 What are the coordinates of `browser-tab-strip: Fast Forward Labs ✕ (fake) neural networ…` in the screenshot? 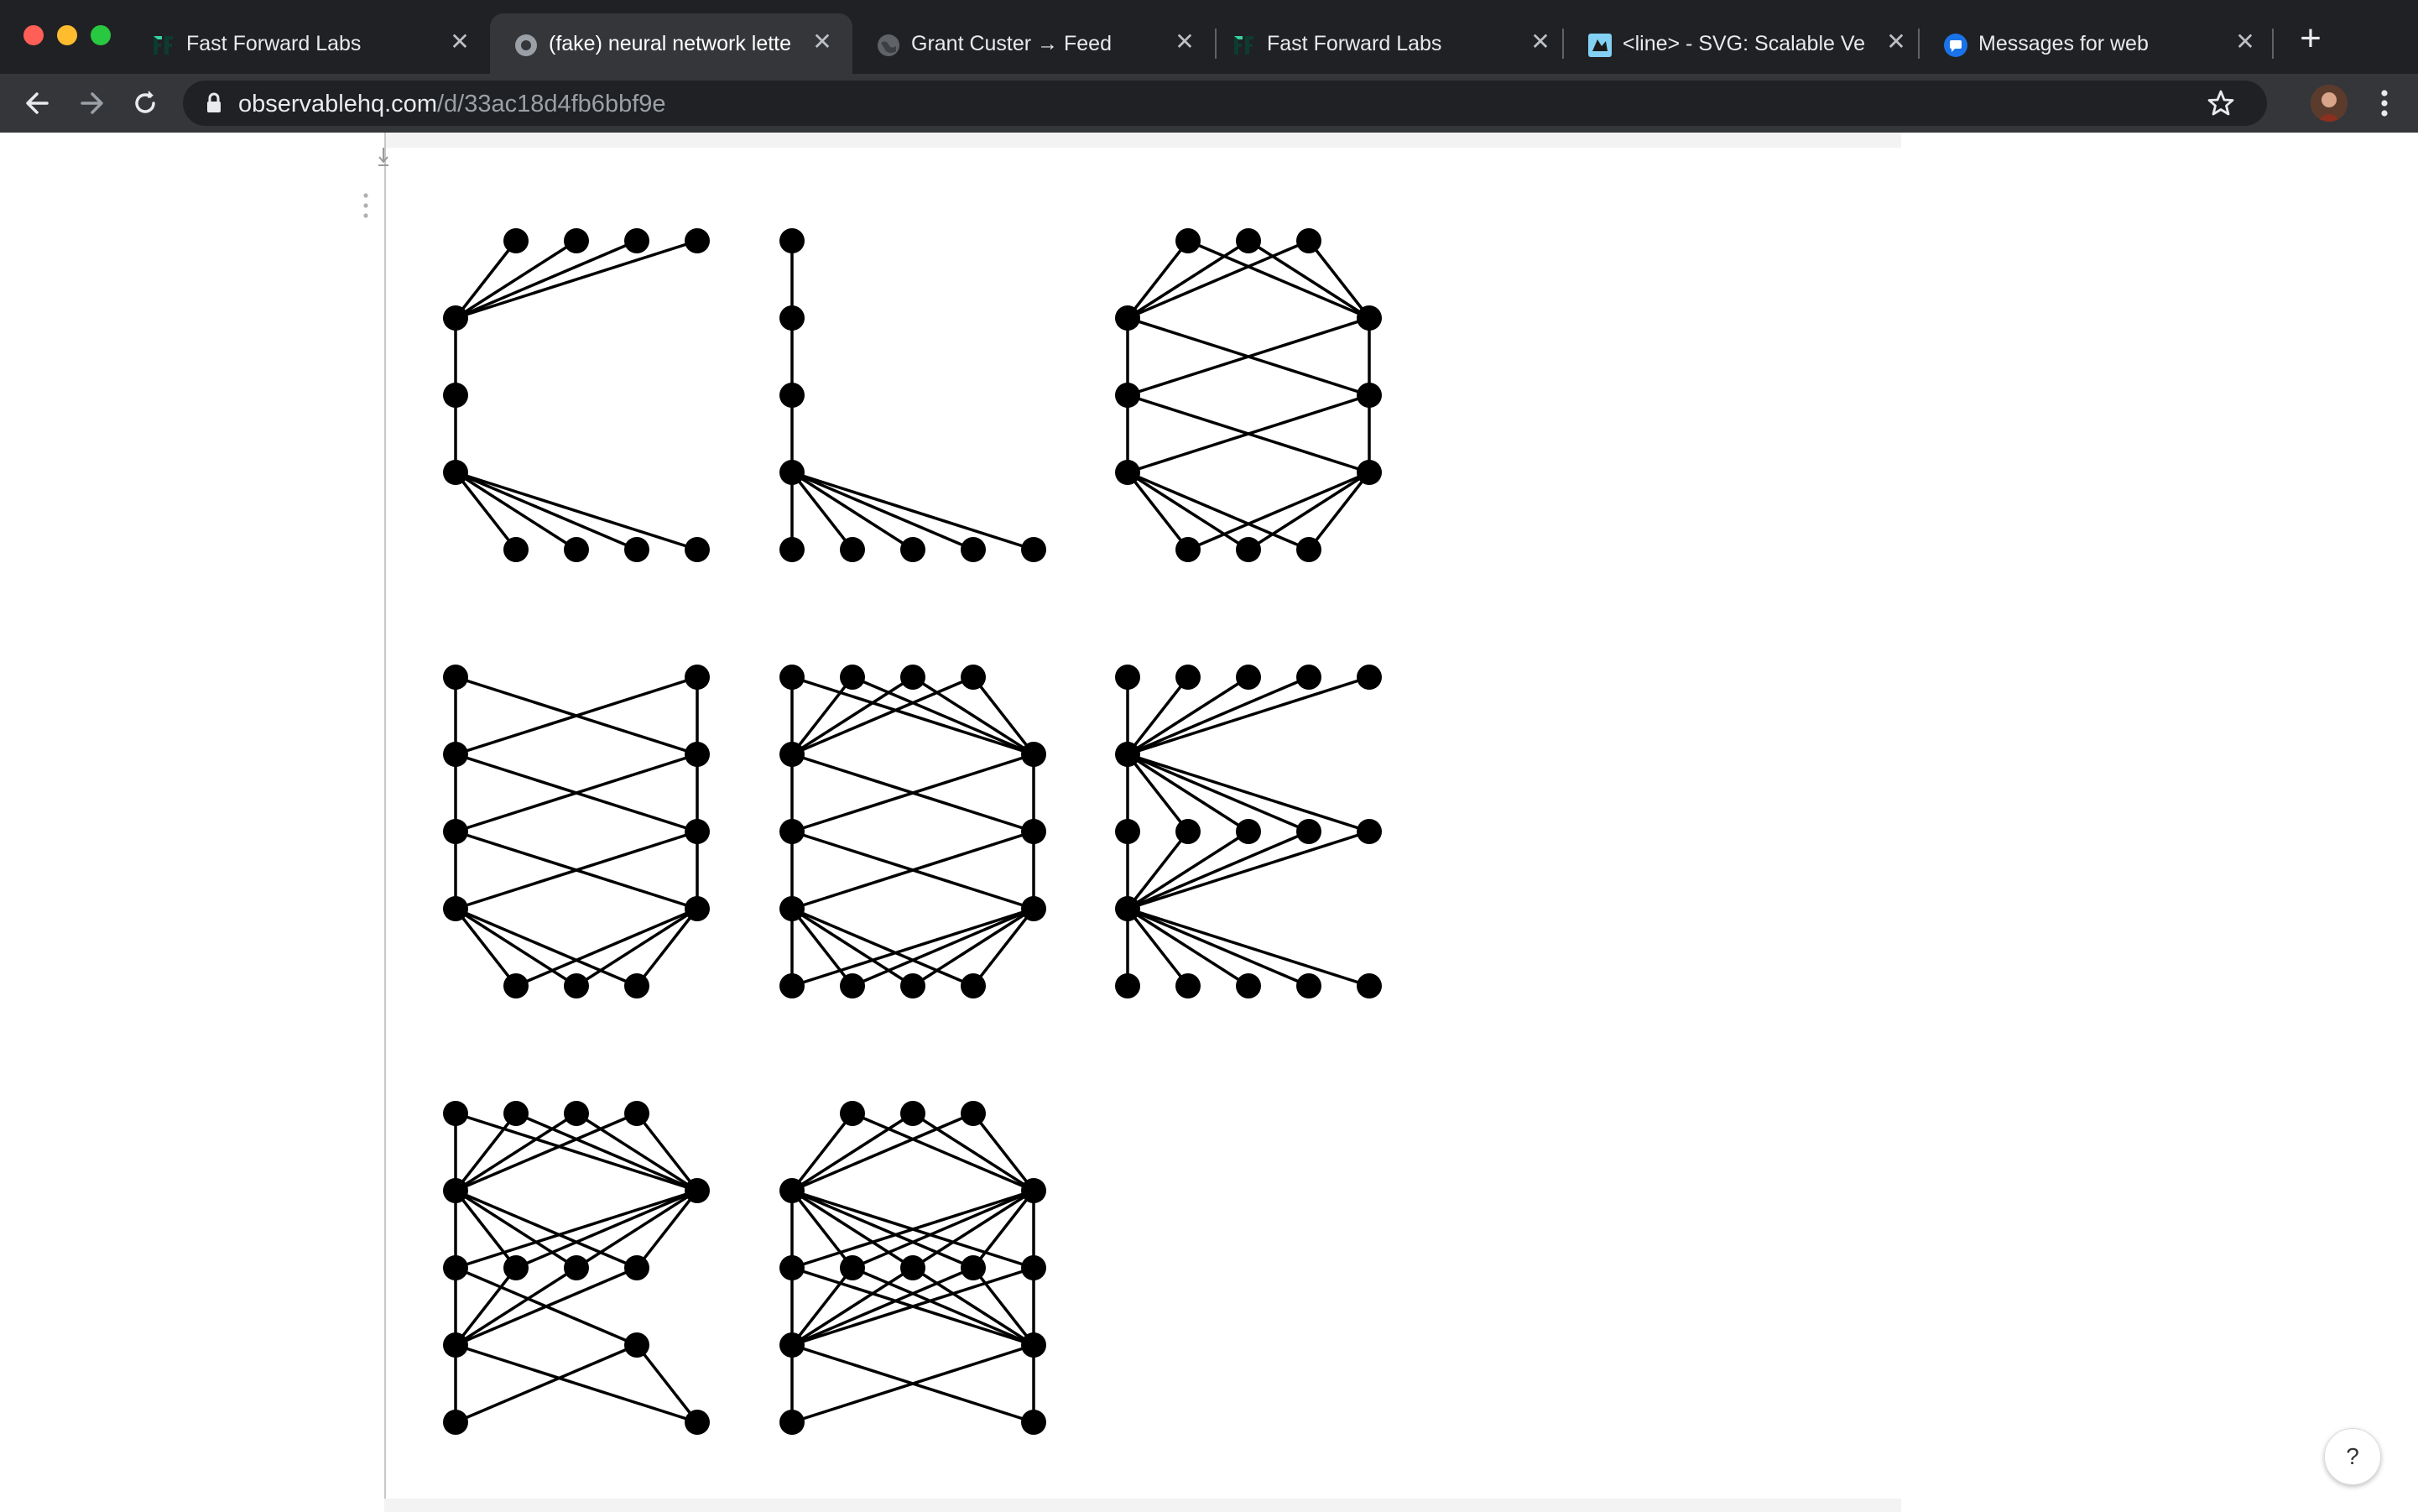 It's located at (1209, 37).